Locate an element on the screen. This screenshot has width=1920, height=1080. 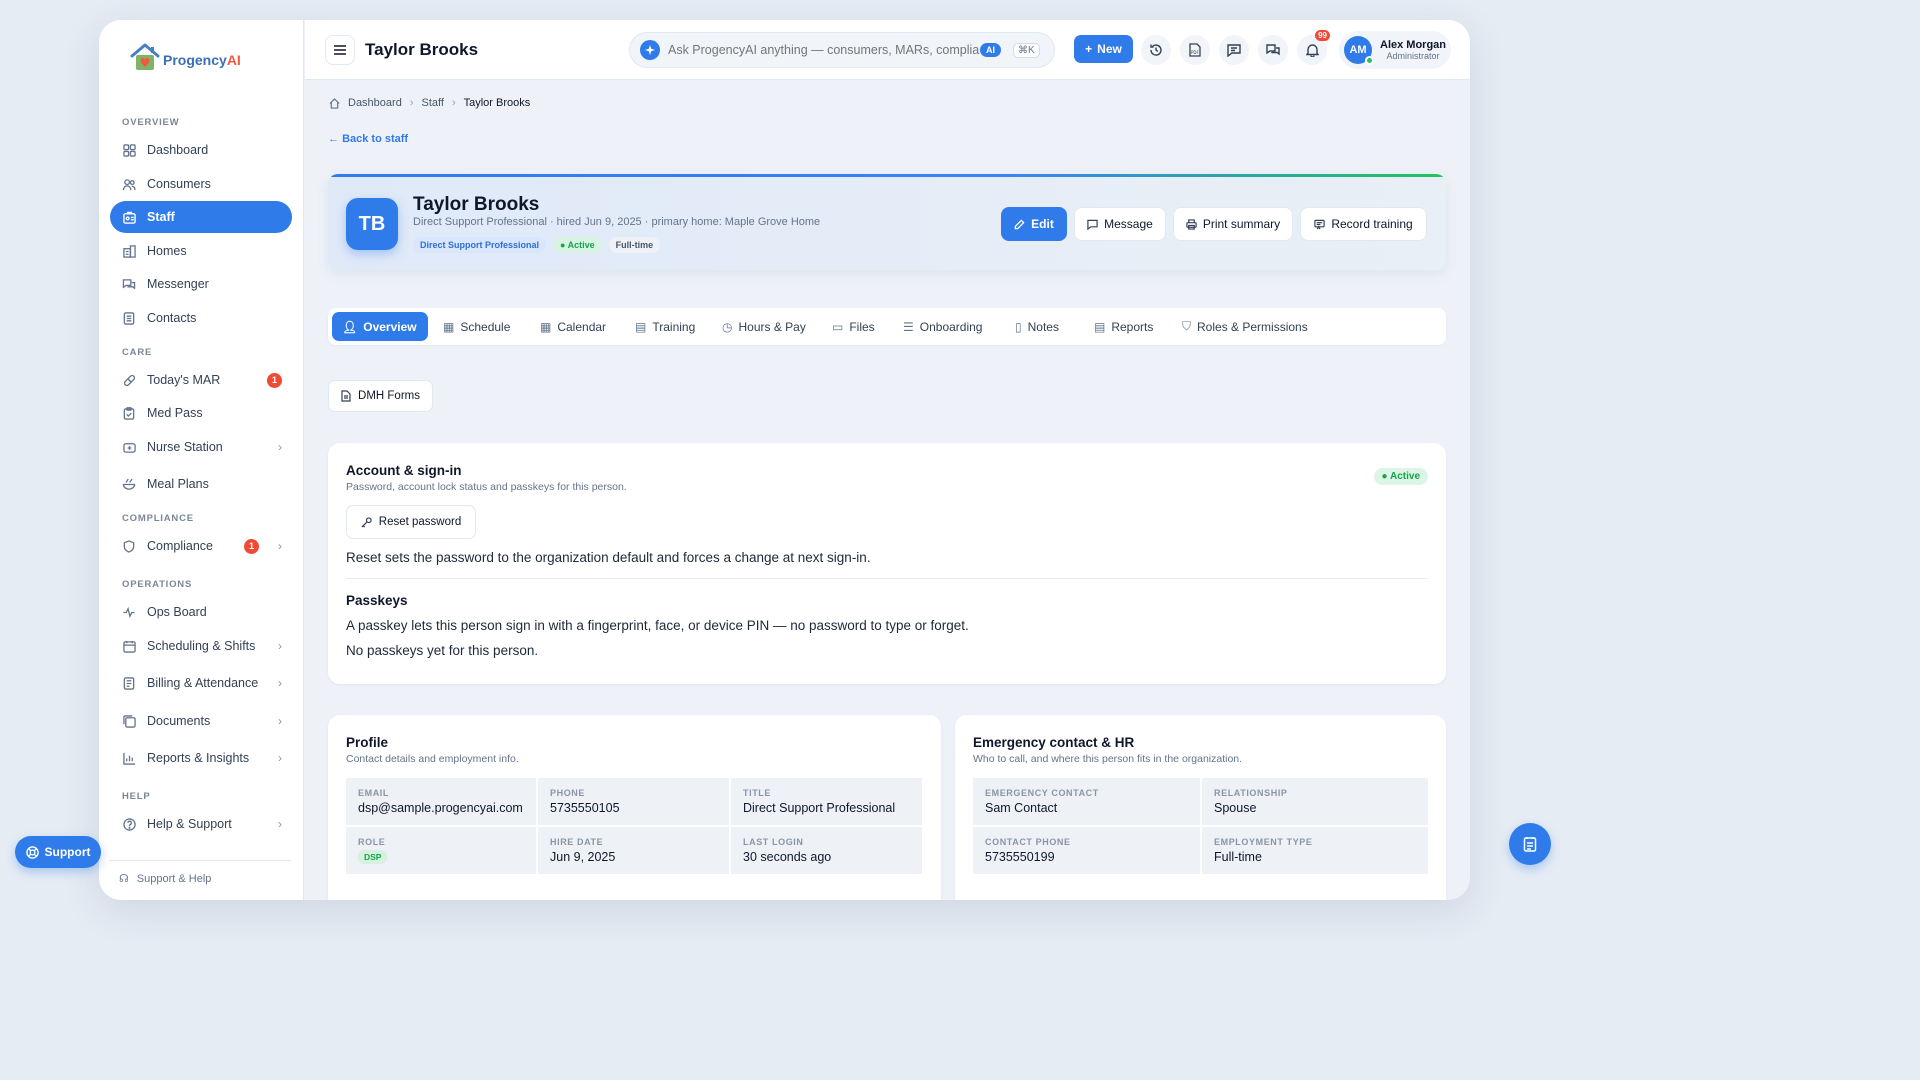
tab-label: Files is located at coordinates (862, 326).